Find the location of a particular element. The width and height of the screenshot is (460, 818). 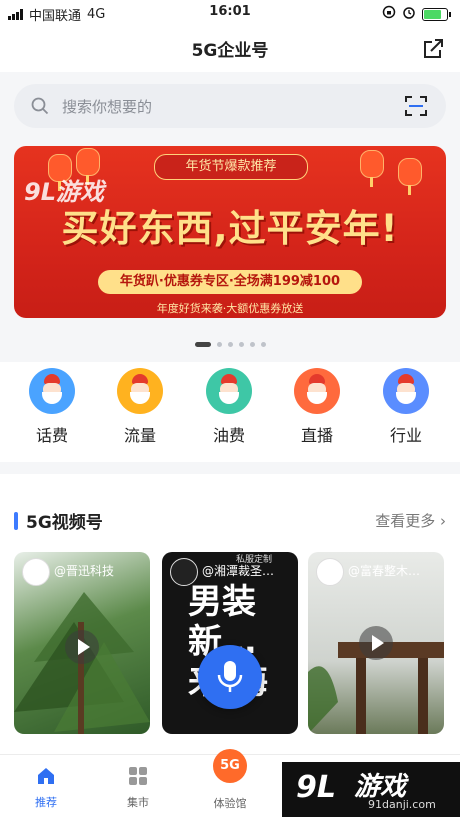

santa-live-icon is located at coordinates (317, 391).